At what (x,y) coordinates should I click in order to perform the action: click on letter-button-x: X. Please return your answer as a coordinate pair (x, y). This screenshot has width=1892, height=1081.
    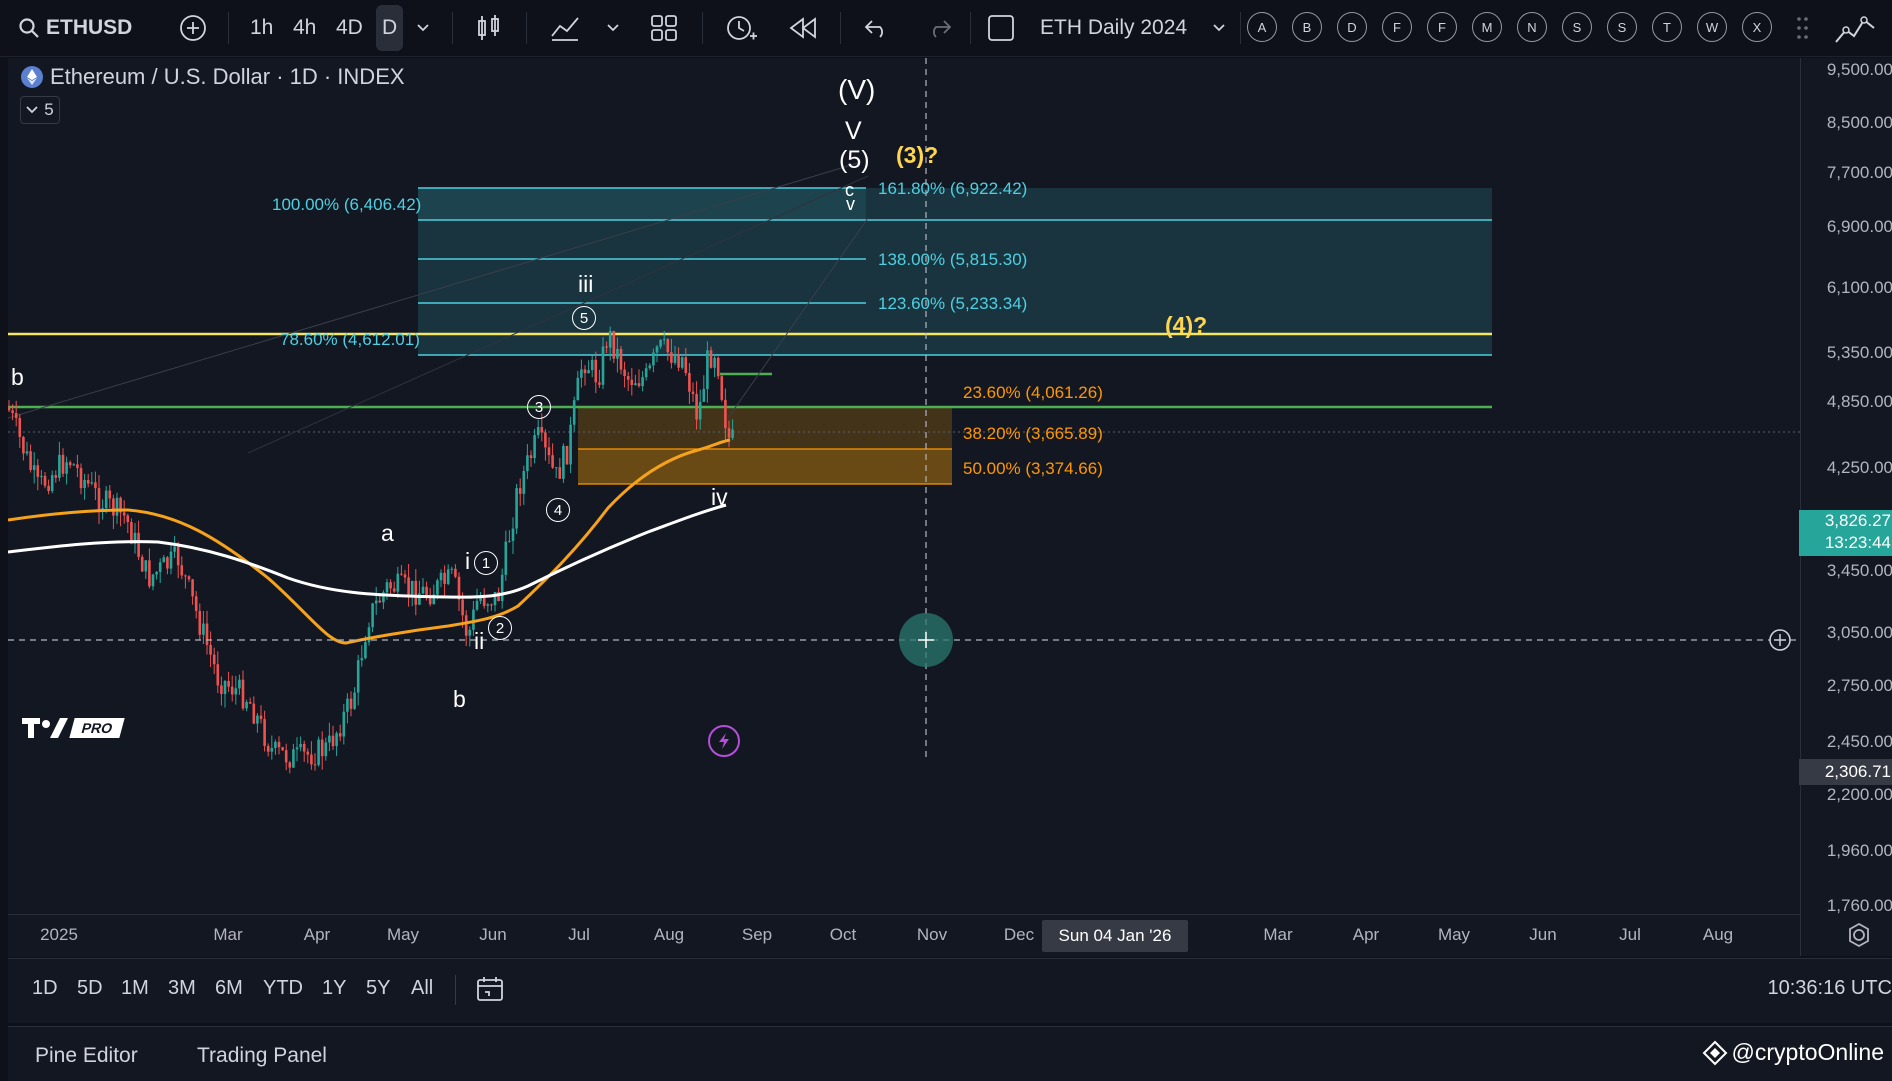
    Looking at the image, I should click on (1757, 27).